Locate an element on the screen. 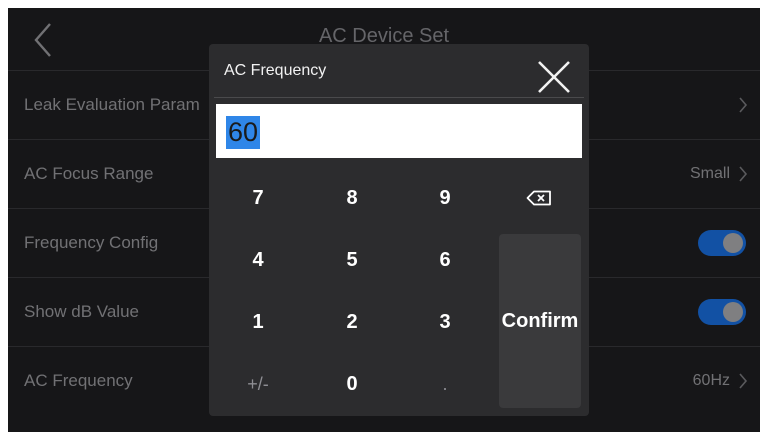 The image size is (760, 432). key-7: 7 is located at coordinates (258, 198).